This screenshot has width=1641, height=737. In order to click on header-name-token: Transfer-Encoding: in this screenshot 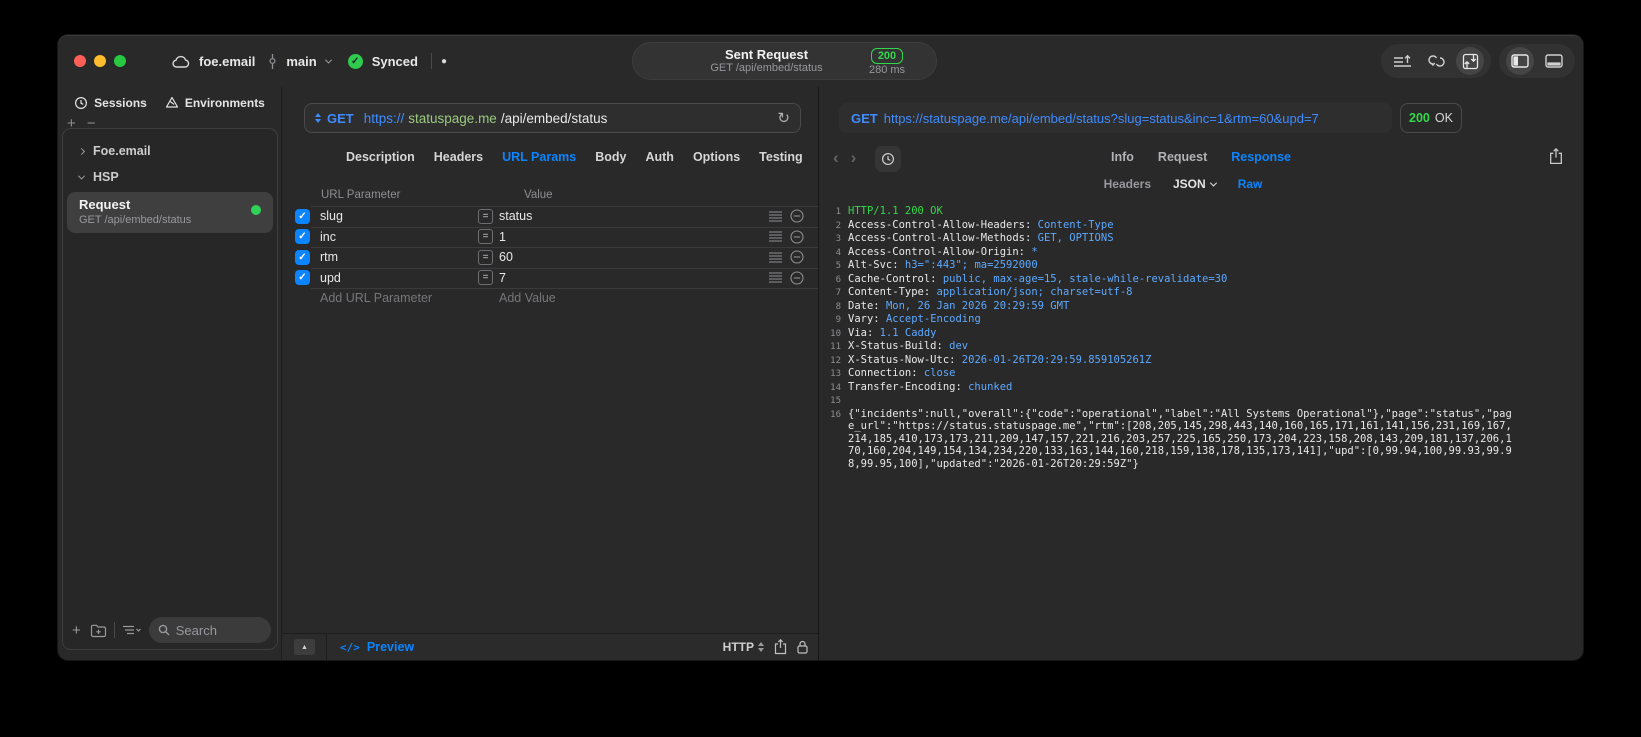, I will do `click(908, 386)`.